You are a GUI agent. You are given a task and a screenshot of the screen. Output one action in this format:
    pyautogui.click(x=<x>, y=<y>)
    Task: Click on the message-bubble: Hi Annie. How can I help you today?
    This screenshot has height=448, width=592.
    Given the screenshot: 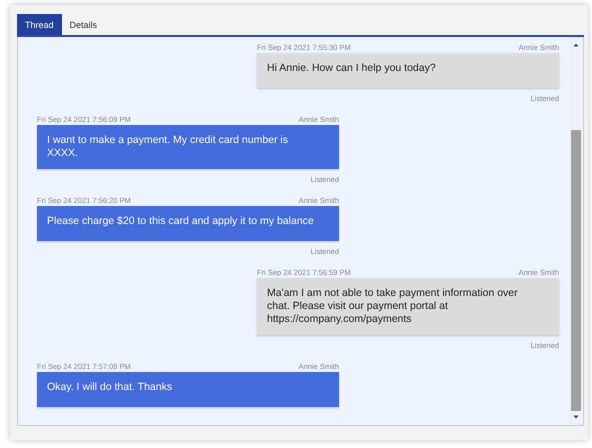 What is the action you would take?
    pyautogui.click(x=408, y=70)
    